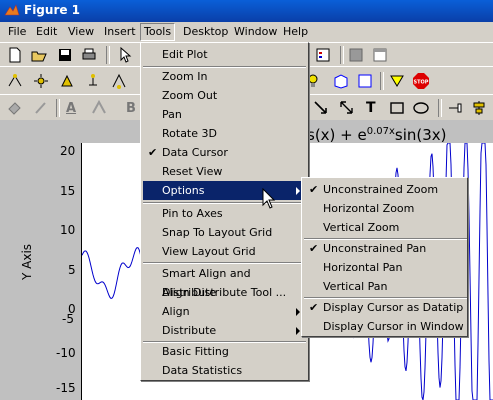  I want to click on text-tool: T, so click(371, 108).